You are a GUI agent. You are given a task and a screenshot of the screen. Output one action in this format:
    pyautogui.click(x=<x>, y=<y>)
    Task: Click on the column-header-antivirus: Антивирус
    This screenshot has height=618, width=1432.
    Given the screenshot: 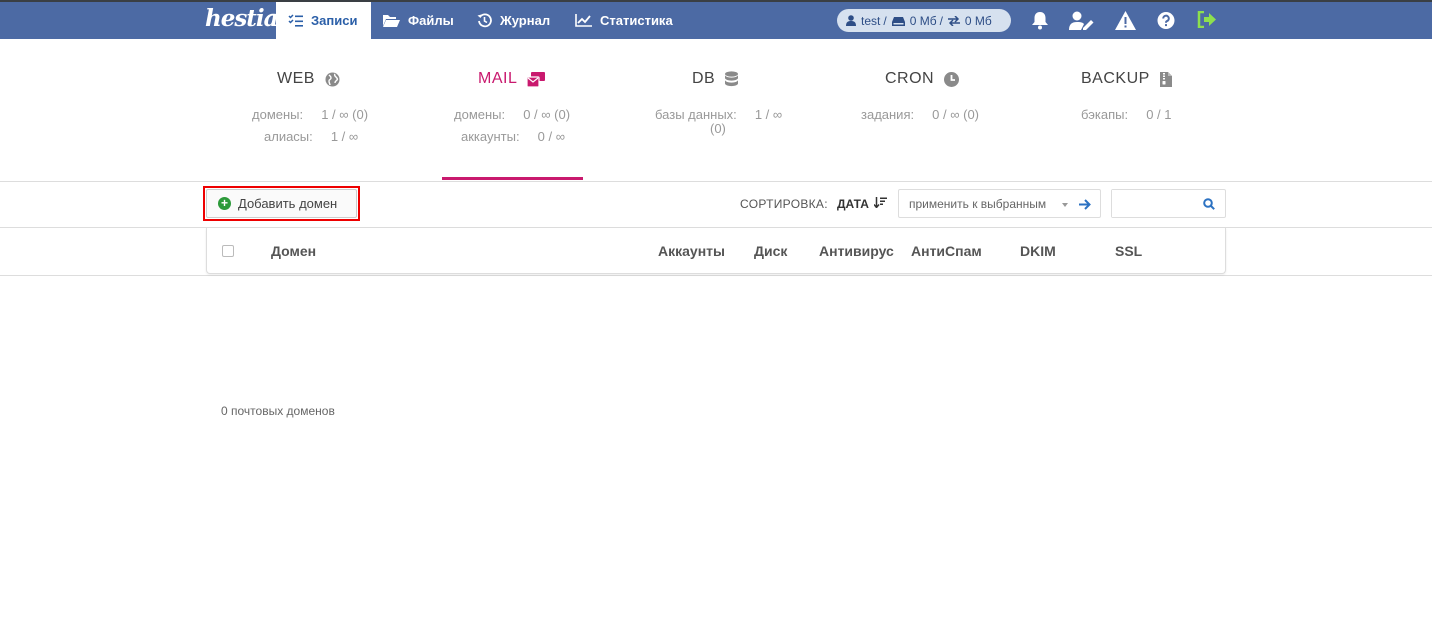 What is the action you would take?
    pyautogui.click(x=856, y=251)
    